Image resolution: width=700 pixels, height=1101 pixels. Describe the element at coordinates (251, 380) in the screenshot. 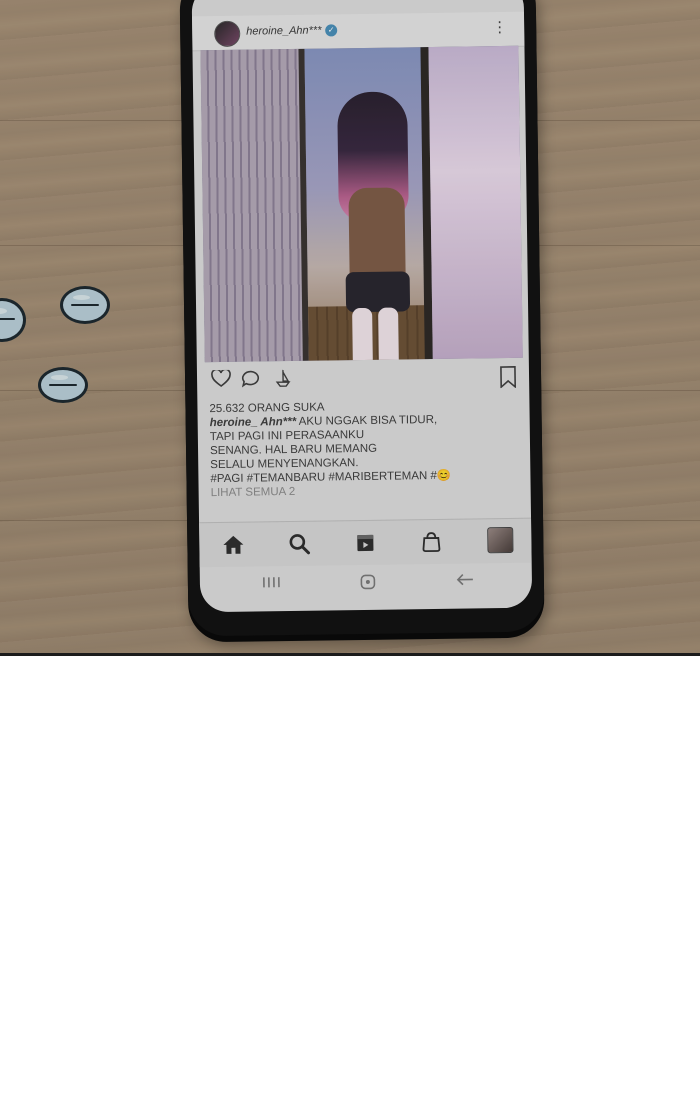

I see `comment-icon` at that location.